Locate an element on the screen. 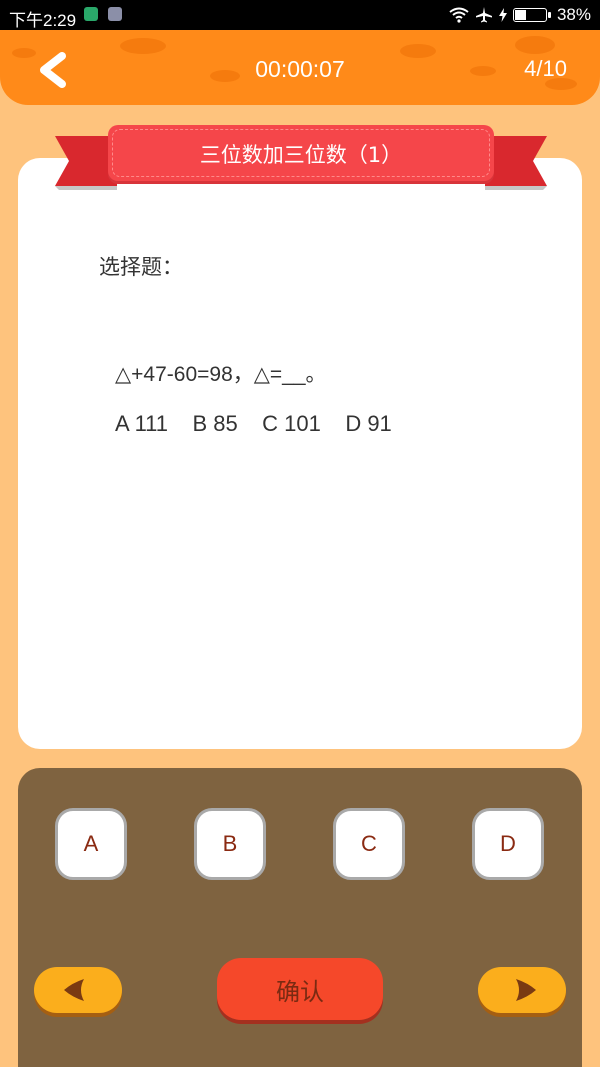 The width and height of the screenshot is (600, 1067). charging-icon is located at coordinates (502, 15).